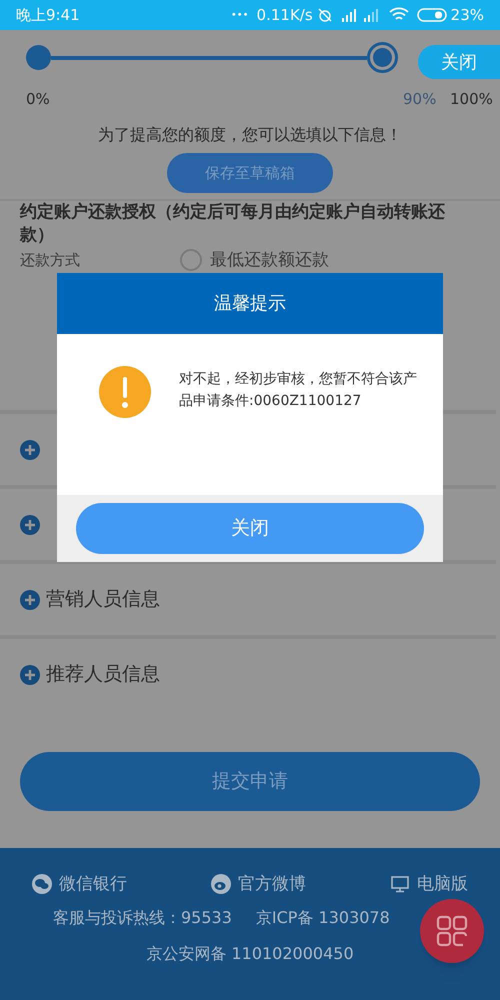 The width and height of the screenshot is (500, 1000). I want to click on dialog-message: 对不起，经初步审核，您暂不符合该产品申请条件:0060Z1100127, so click(298, 390).